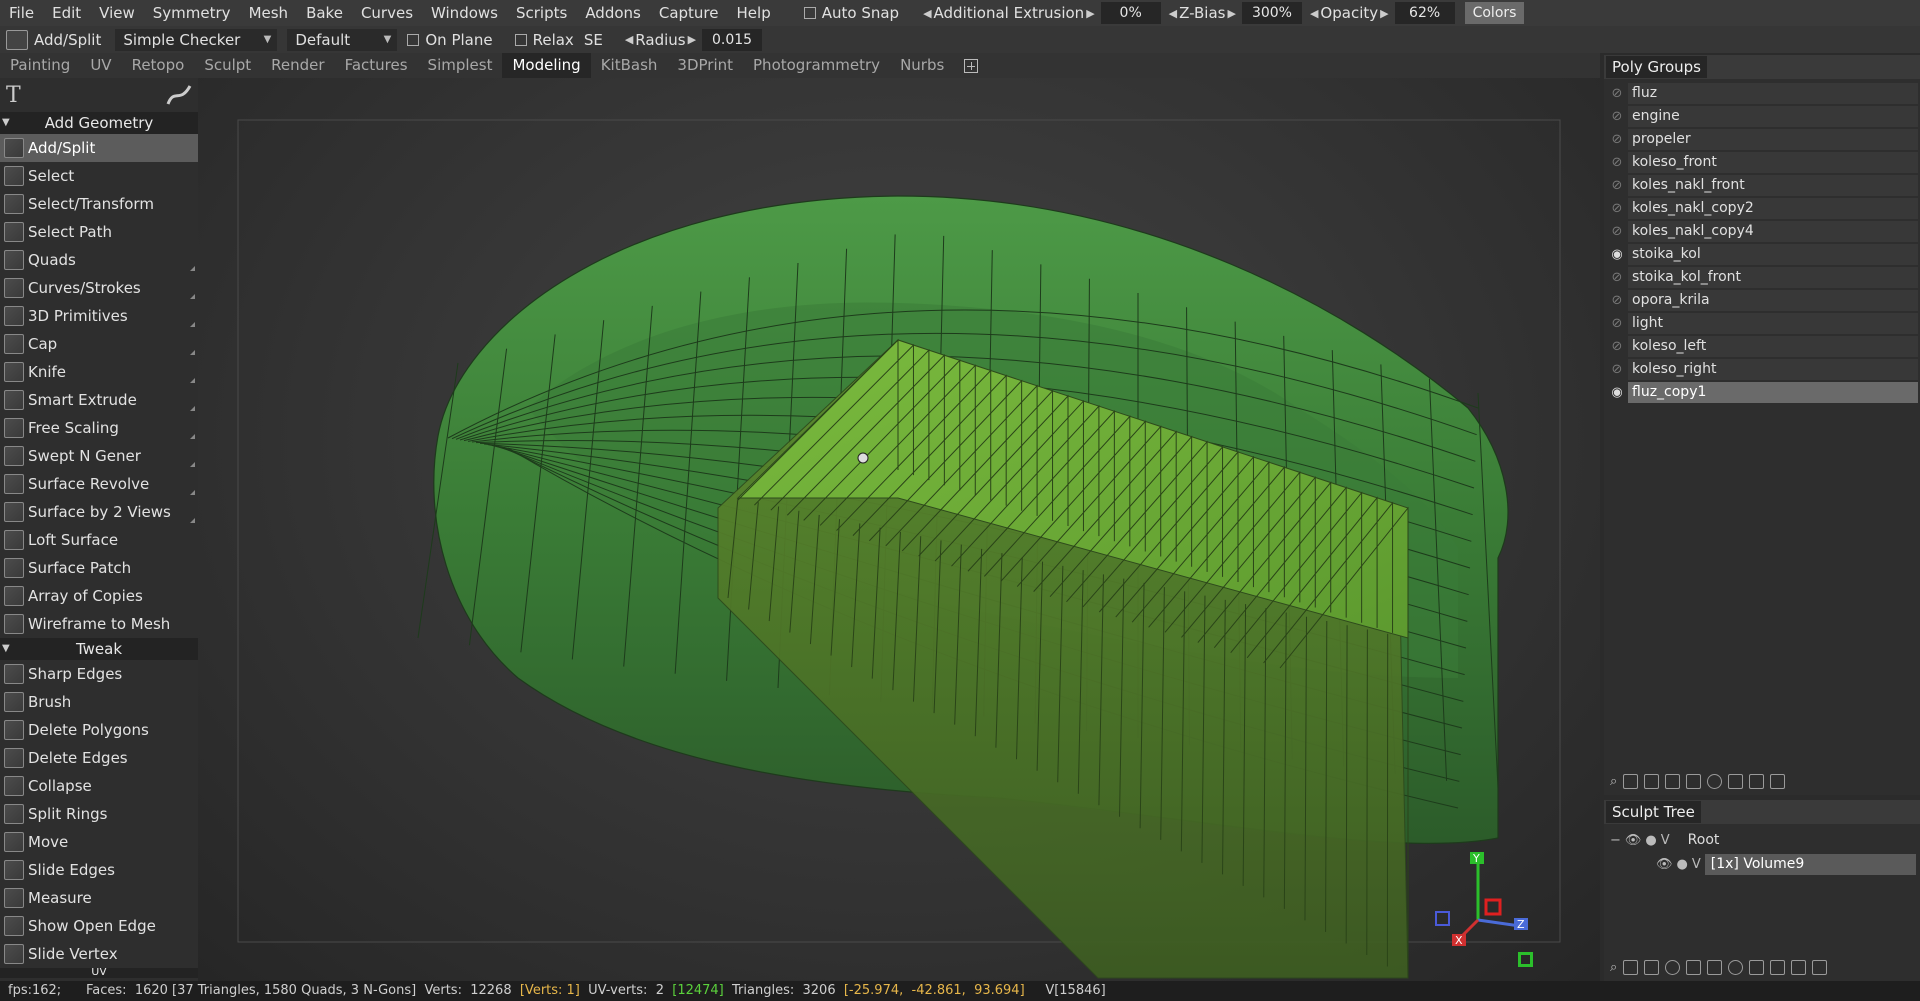 The height and width of the screenshot is (1001, 1920). I want to click on tab-render: Render, so click(297, 65).